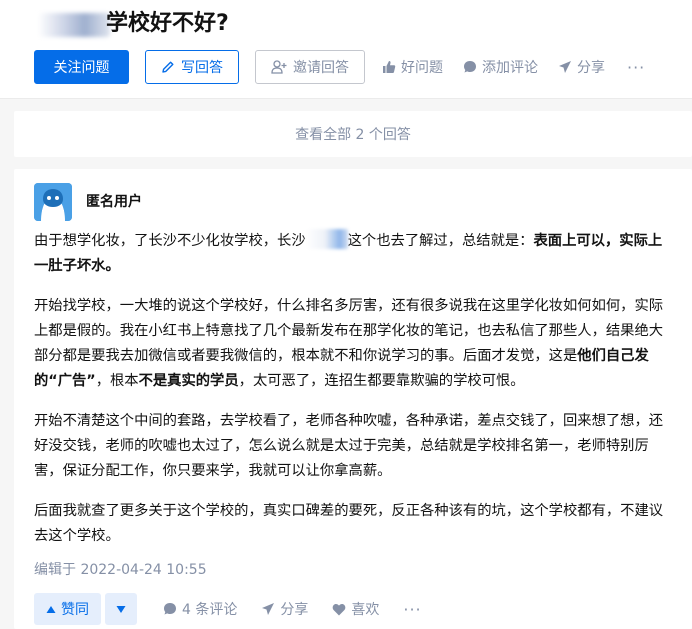 This screenshot has width=692, height=629. I want to click on comments-label: 4 条评论, so click(210, 610).